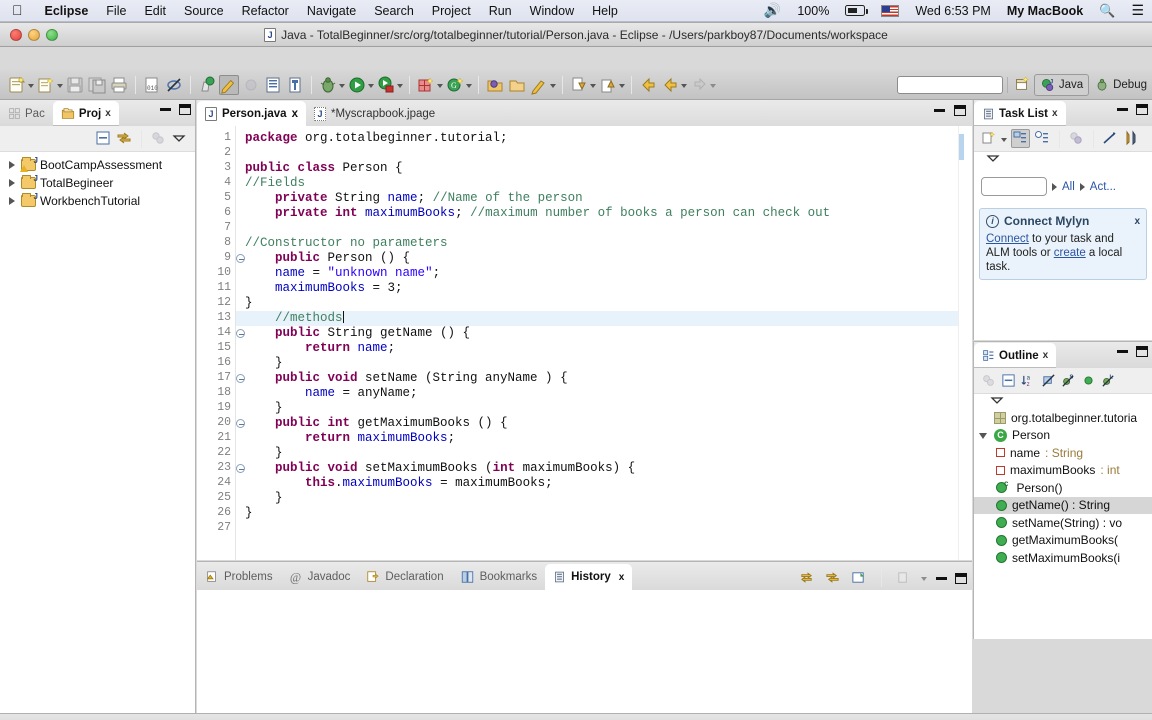 The image size is (1152, 720). I want to click on close-window-button, so click(16, 35).